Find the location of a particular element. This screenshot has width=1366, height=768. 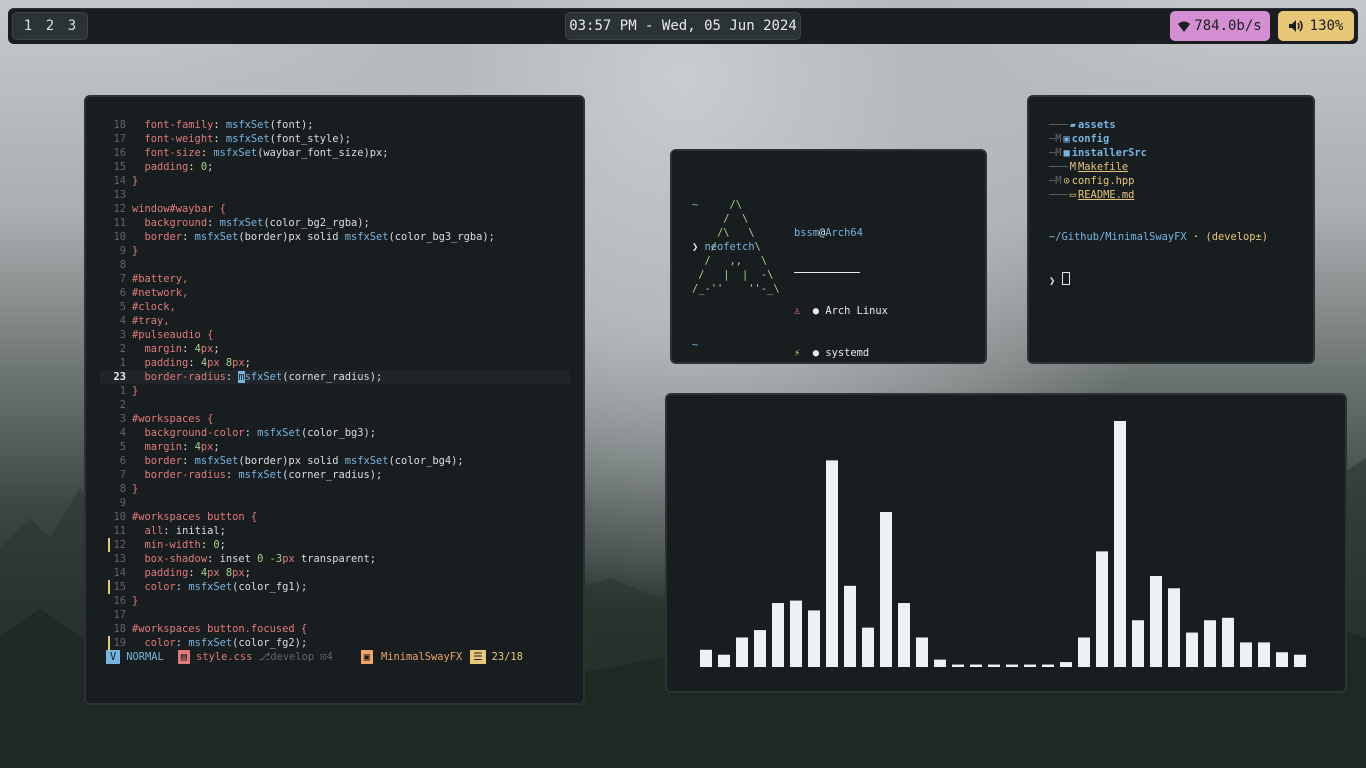

code-line: 10 #workspaces button { is located at coordinates (335, 517).